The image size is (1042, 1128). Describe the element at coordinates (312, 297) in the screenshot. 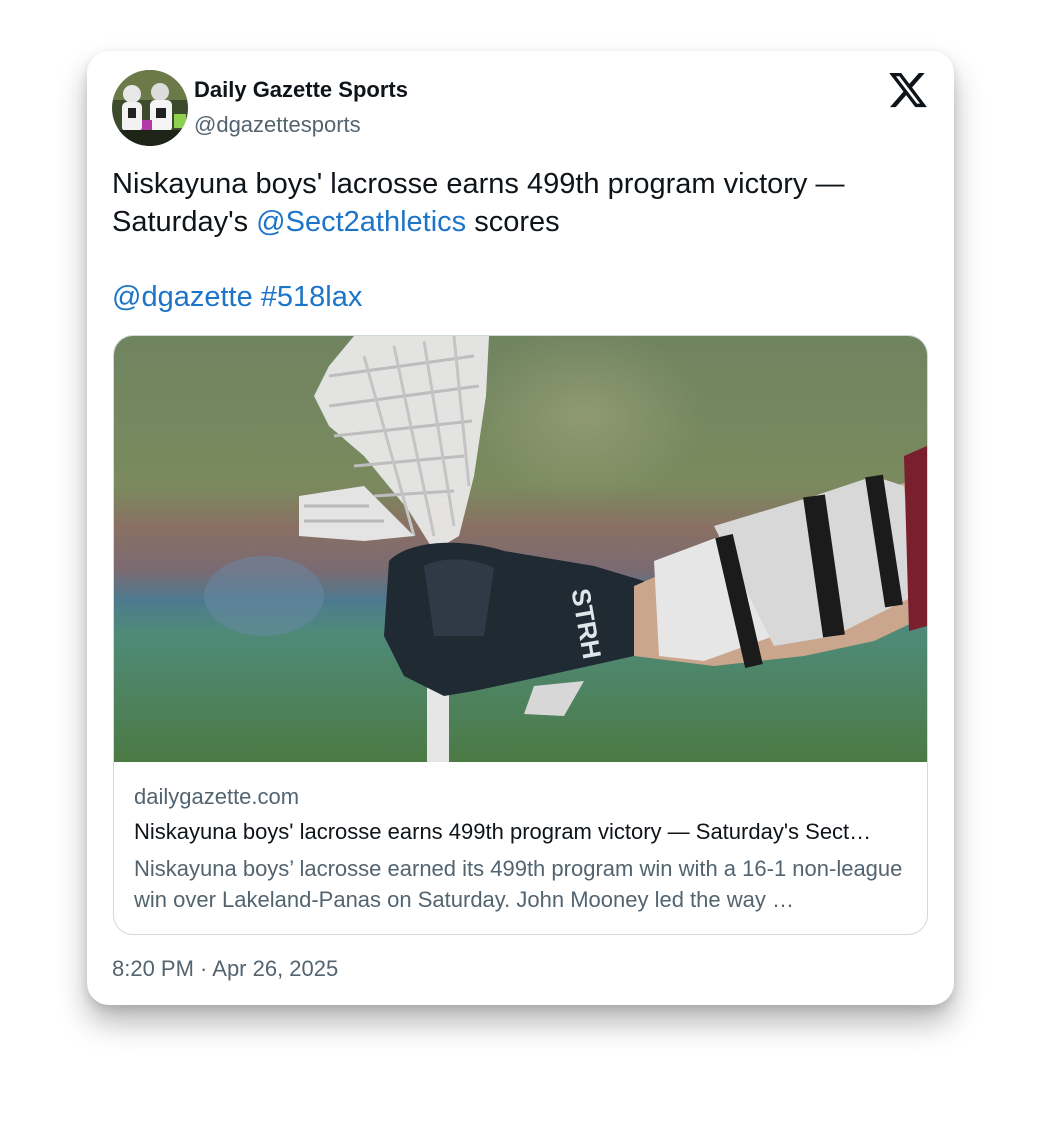

I see `hashtag-link: #518lax` at that location.